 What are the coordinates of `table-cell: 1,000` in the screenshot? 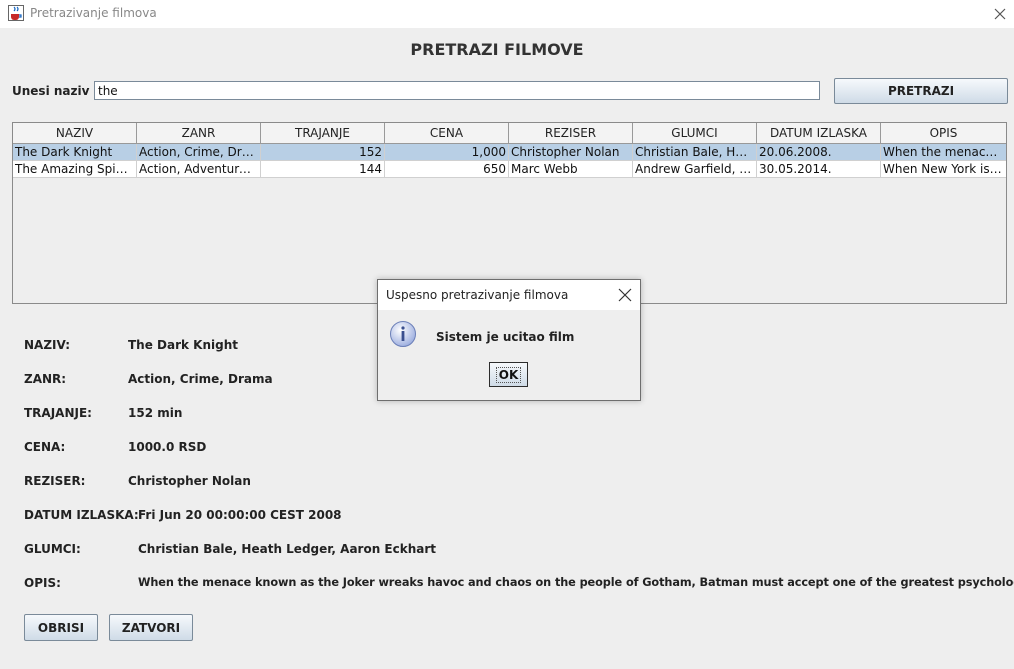 It's located at (447, 152).